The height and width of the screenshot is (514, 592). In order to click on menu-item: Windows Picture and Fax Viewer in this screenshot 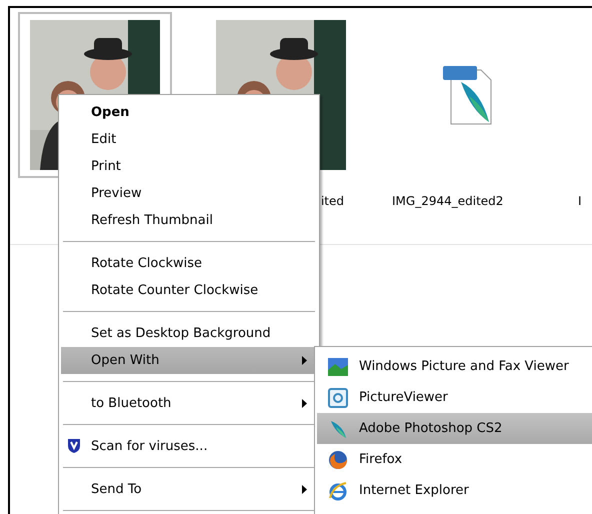, I will do `click(454, 366)`.